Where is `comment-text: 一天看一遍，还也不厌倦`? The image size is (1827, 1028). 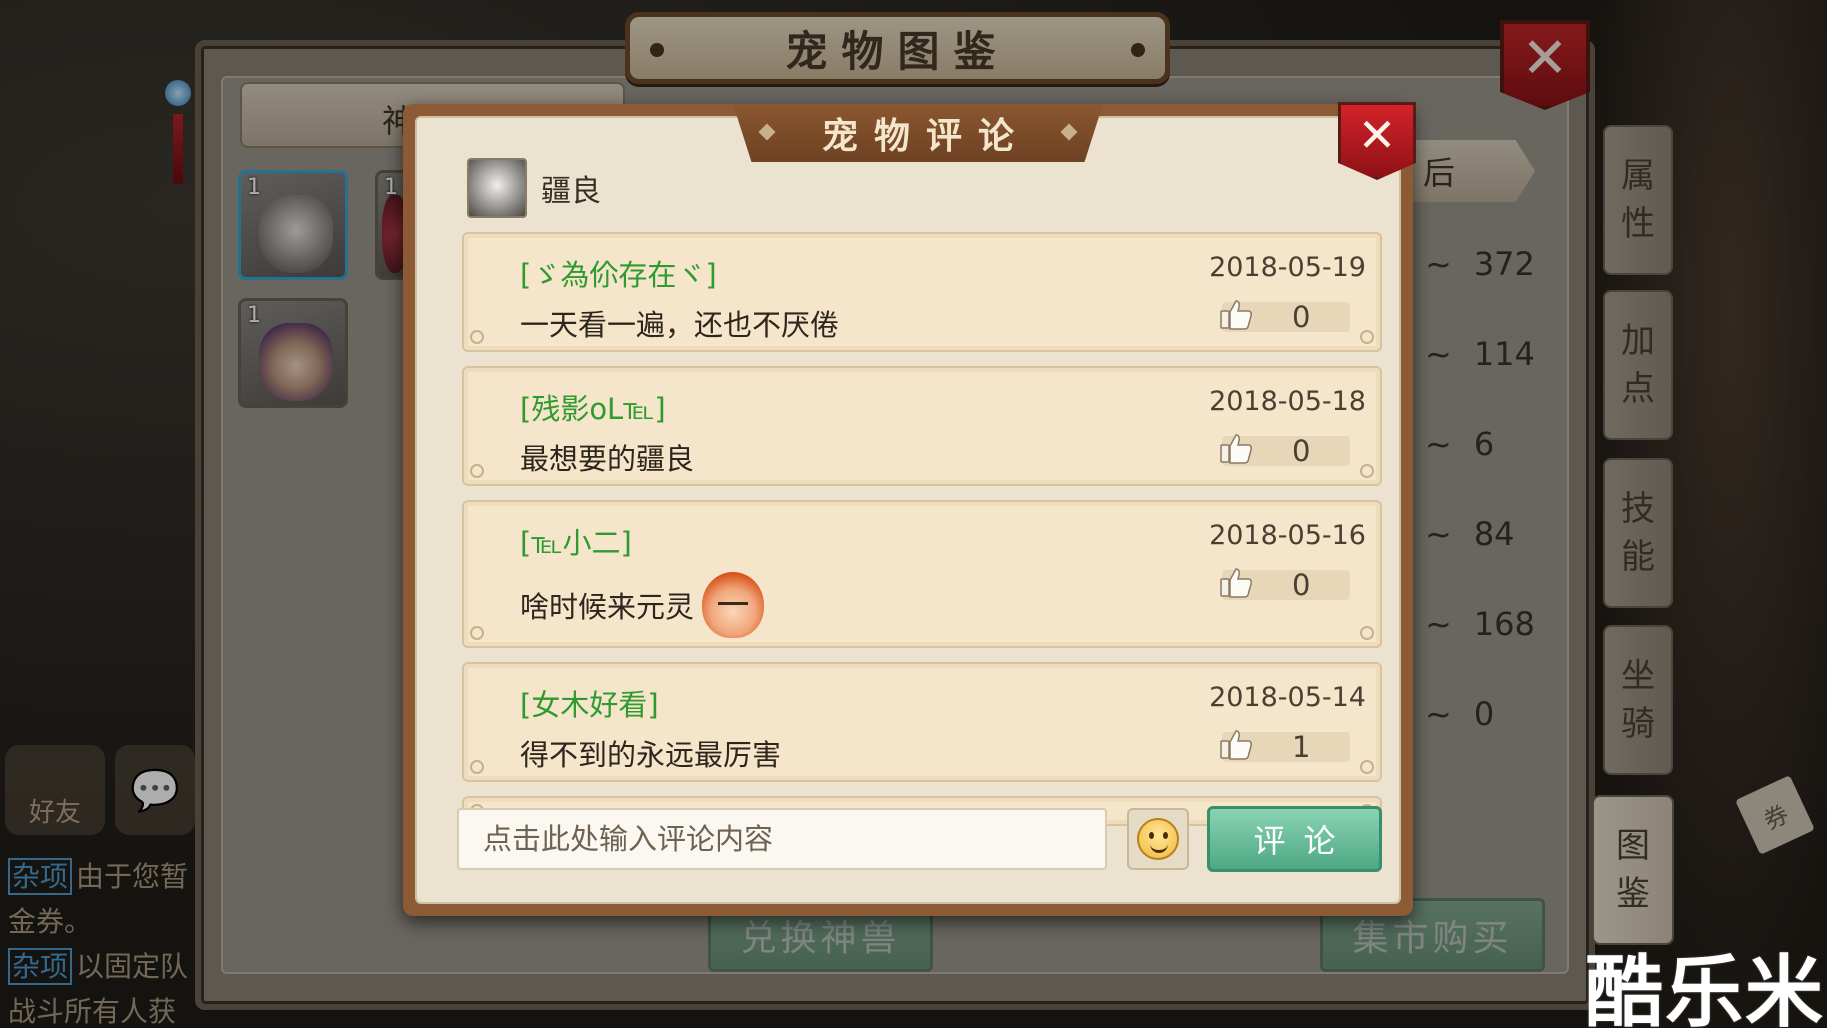 comment-text: 一天看一遍，还也不厌倦 is located at coordinates (680, 325).